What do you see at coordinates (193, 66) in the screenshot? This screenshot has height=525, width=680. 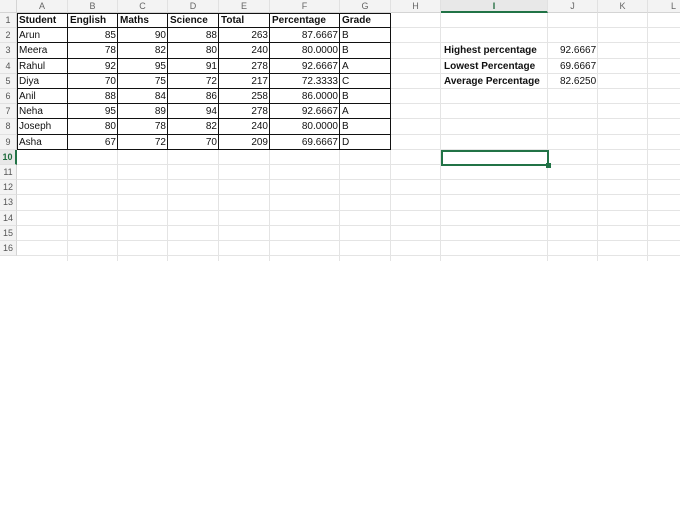 I see `table-cell: 91` at bounding box center [193, 66].